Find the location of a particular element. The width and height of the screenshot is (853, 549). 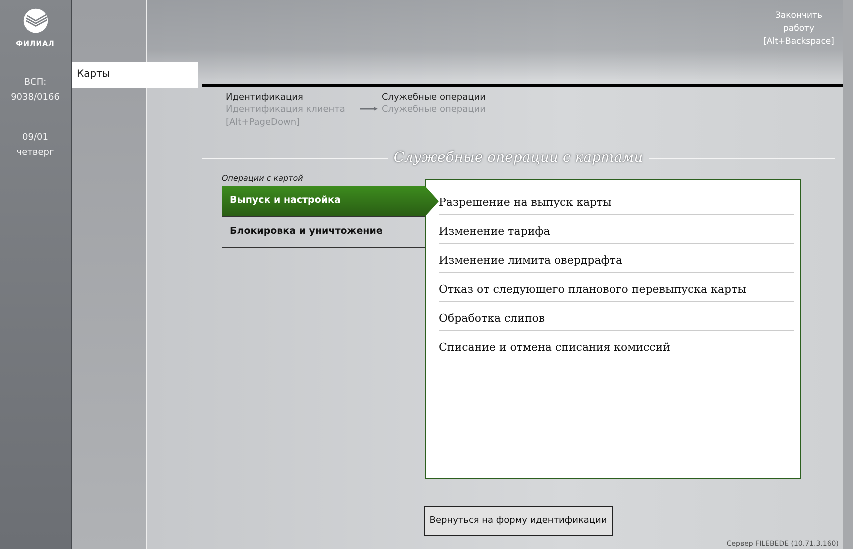

operation-item: Изменение лимита овердрафта is located at coordinates (616, 258).